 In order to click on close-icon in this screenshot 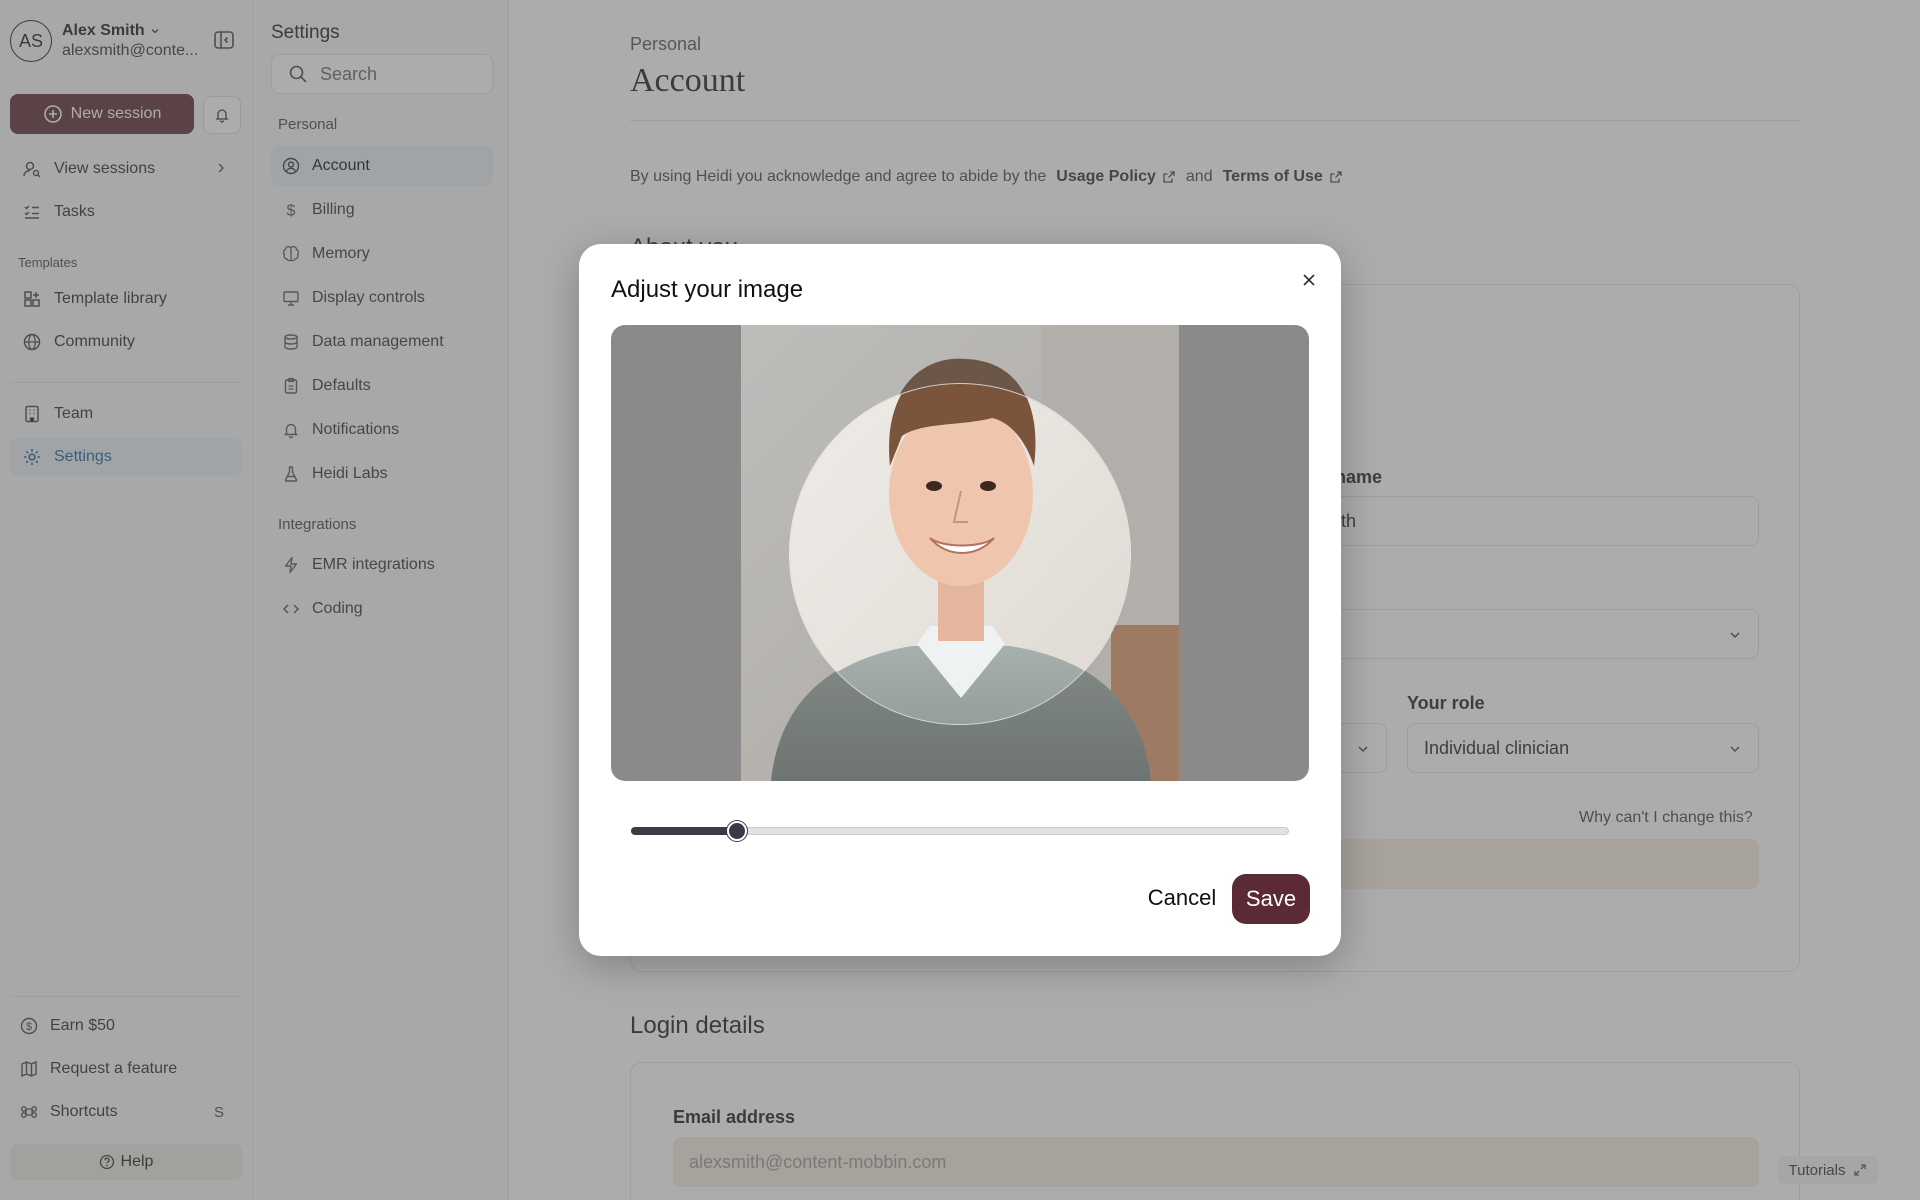, I will do `click(1309, 280)`.